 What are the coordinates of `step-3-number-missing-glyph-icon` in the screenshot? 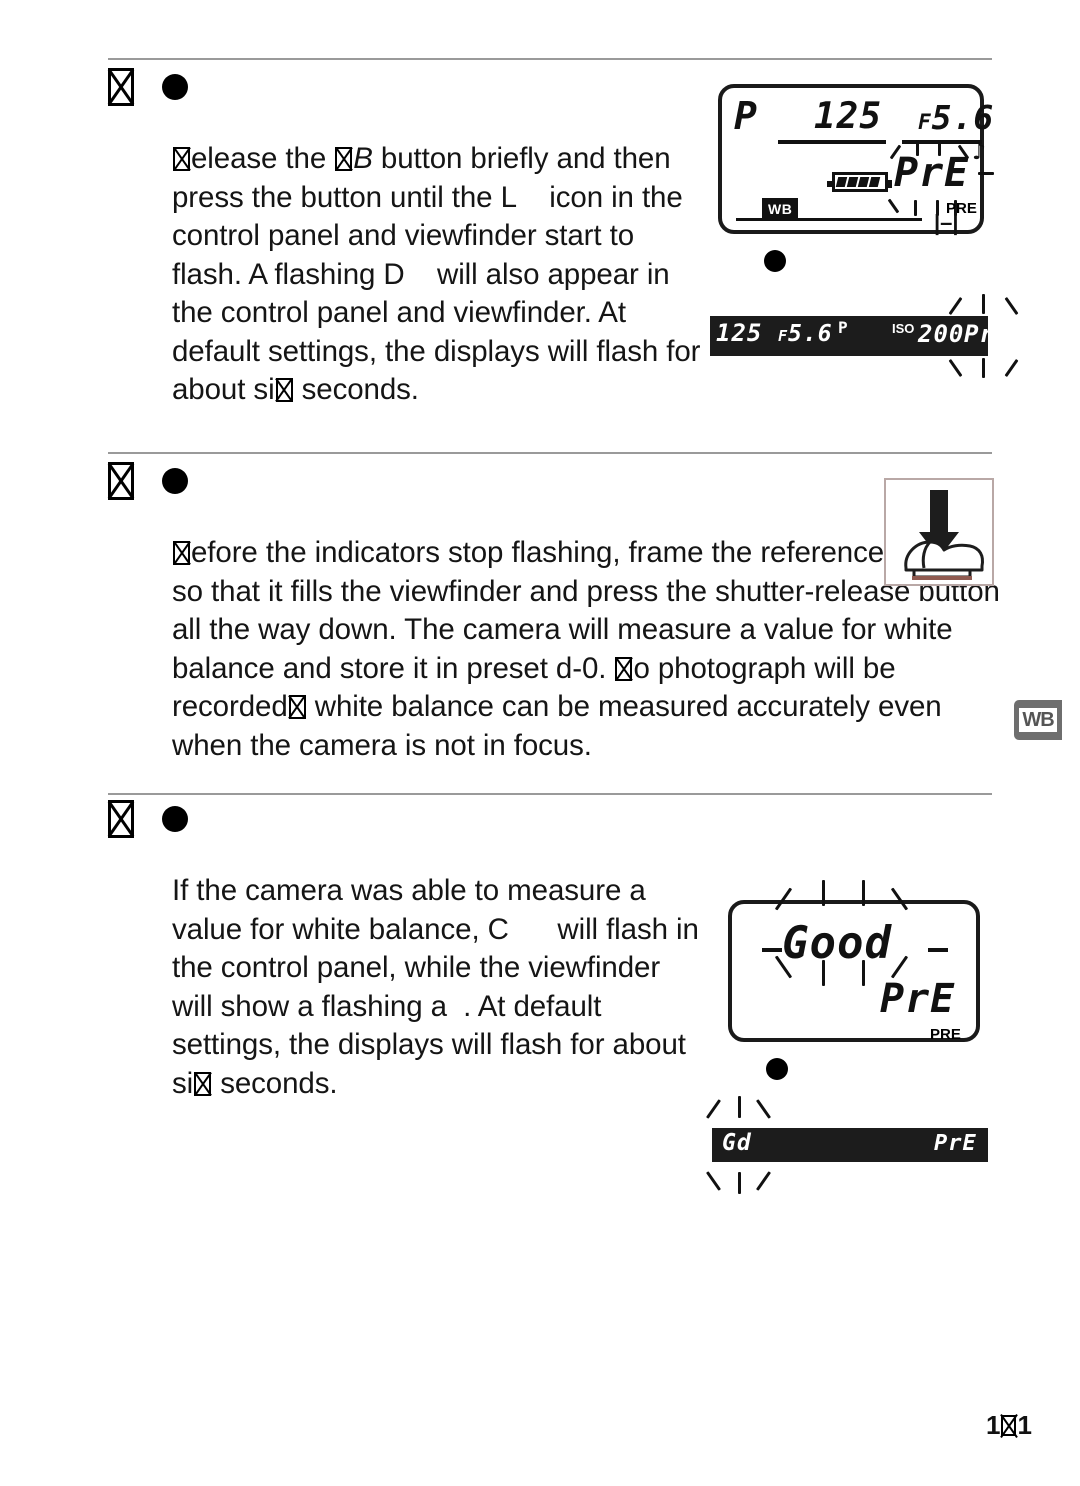 It's located at (121, 819).